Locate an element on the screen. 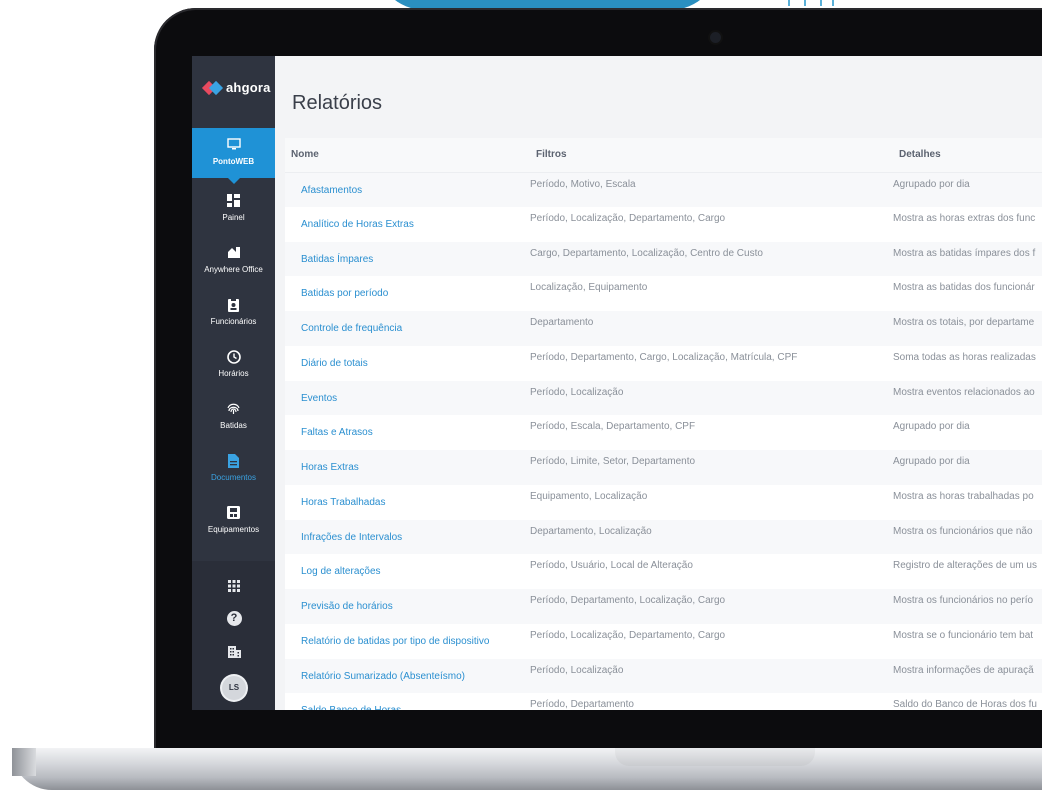 This screenshot has width=1042, height=790. report-details: Saldo do Banco de Horas dos fu is located at coordinates (967, 701).